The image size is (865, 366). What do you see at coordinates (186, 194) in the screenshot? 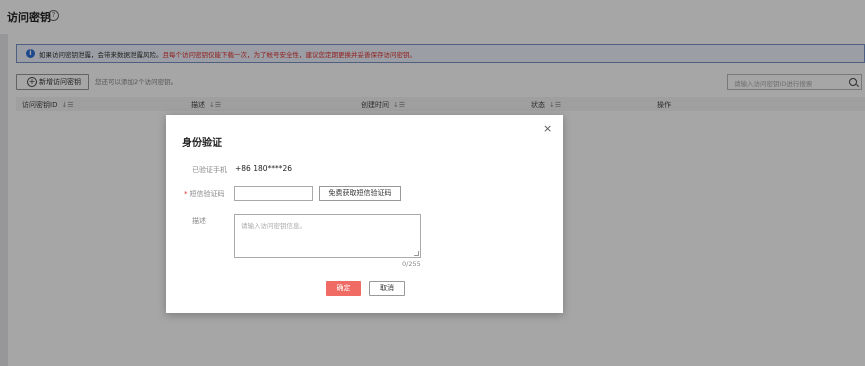
I see `required-mark: *` at bounding box center [186, 194].